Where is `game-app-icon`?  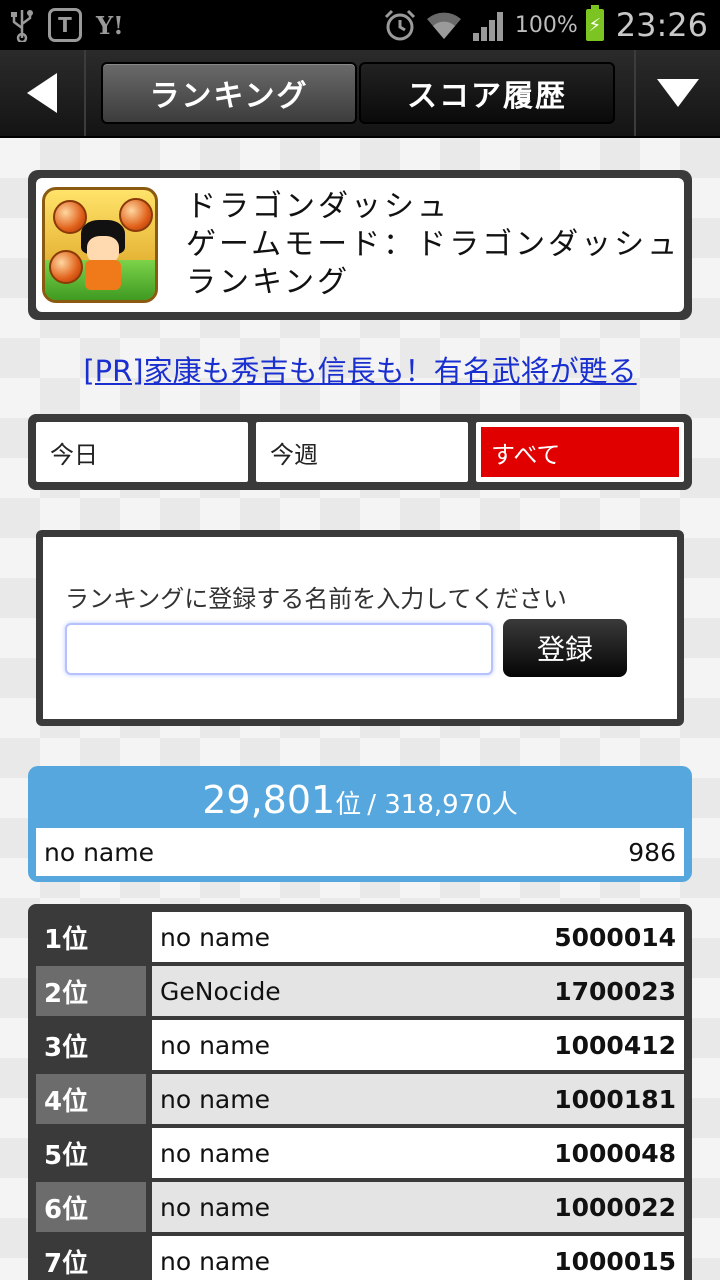
game-app-icon is located at coordinates (100, 245).